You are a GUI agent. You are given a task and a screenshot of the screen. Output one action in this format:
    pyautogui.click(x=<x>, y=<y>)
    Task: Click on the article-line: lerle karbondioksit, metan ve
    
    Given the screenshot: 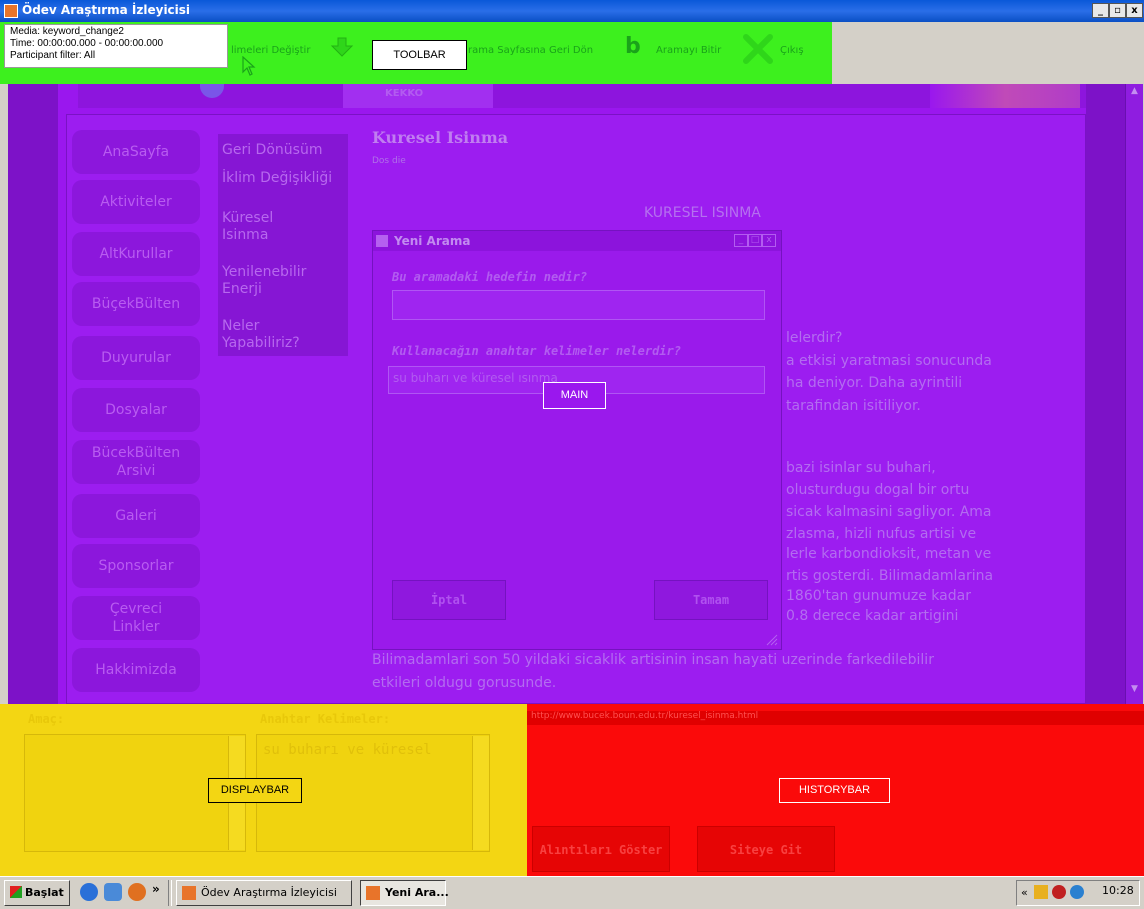 What is the action you would take?
    pyautogui.click(x=889, y=554)
    